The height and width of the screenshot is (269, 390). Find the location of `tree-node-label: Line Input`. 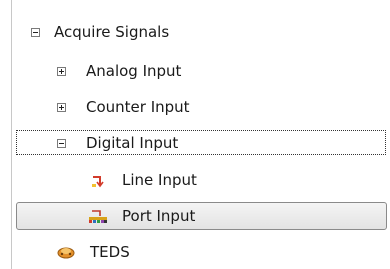

tree-node-label: Line Input is located at coordinates (159, 180).